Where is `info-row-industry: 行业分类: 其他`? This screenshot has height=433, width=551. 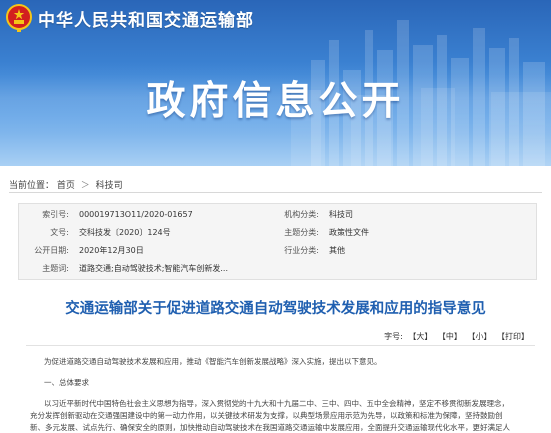
info-row-industry: 行业分类: 其他 is located at coordinates (389, 250).